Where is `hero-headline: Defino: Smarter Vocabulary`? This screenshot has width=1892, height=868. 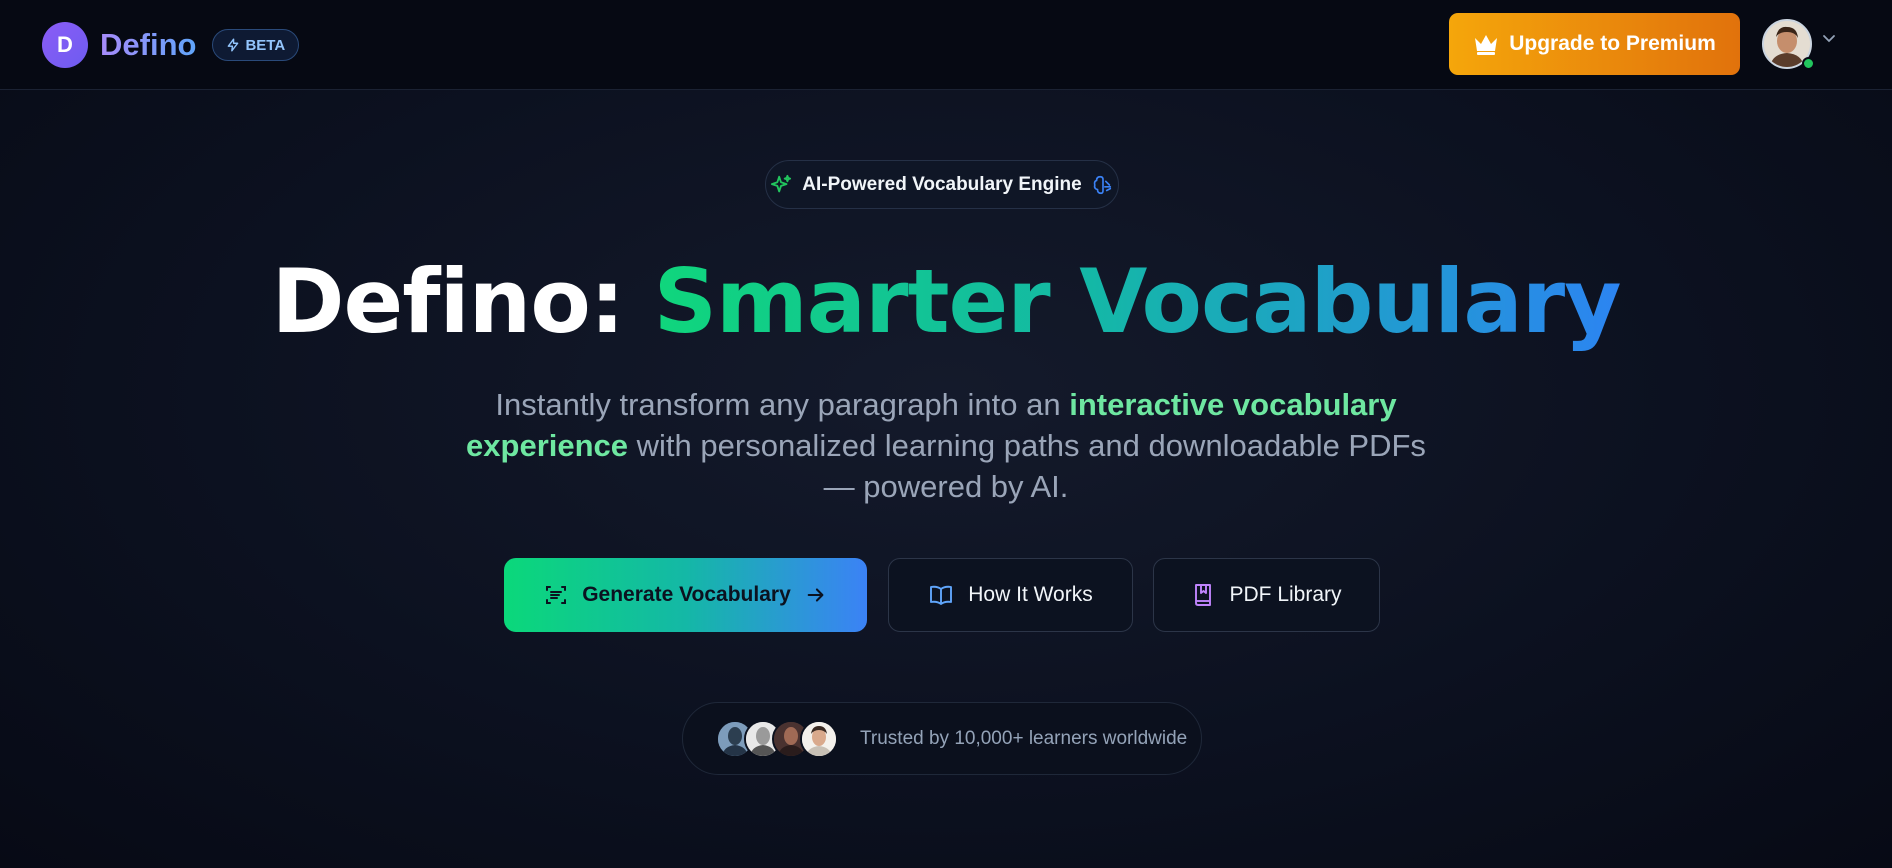 hero-headline: Defino: Smarter Vocabulary is located at coordinates (946, 301).